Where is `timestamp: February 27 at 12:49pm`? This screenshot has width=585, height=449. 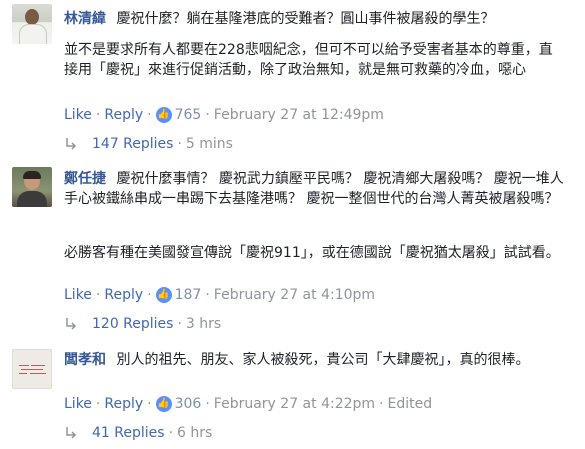
timestamp: February 27 at 12:49pm is located at coordinates (299, 115).